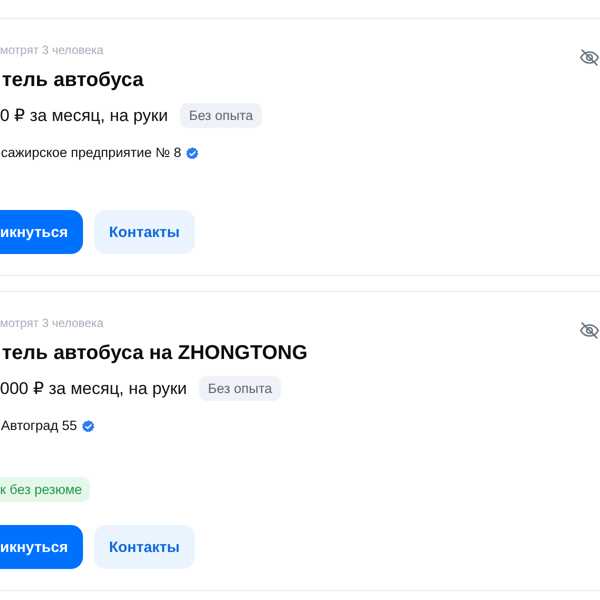 The height and width of the screenshot is (600, 600). What do you see at coordinates (155, 353) in the screenshot?
I see `vacancy-title: тель автобуса на ZHONGTONG` at bounding box center [155, 353].